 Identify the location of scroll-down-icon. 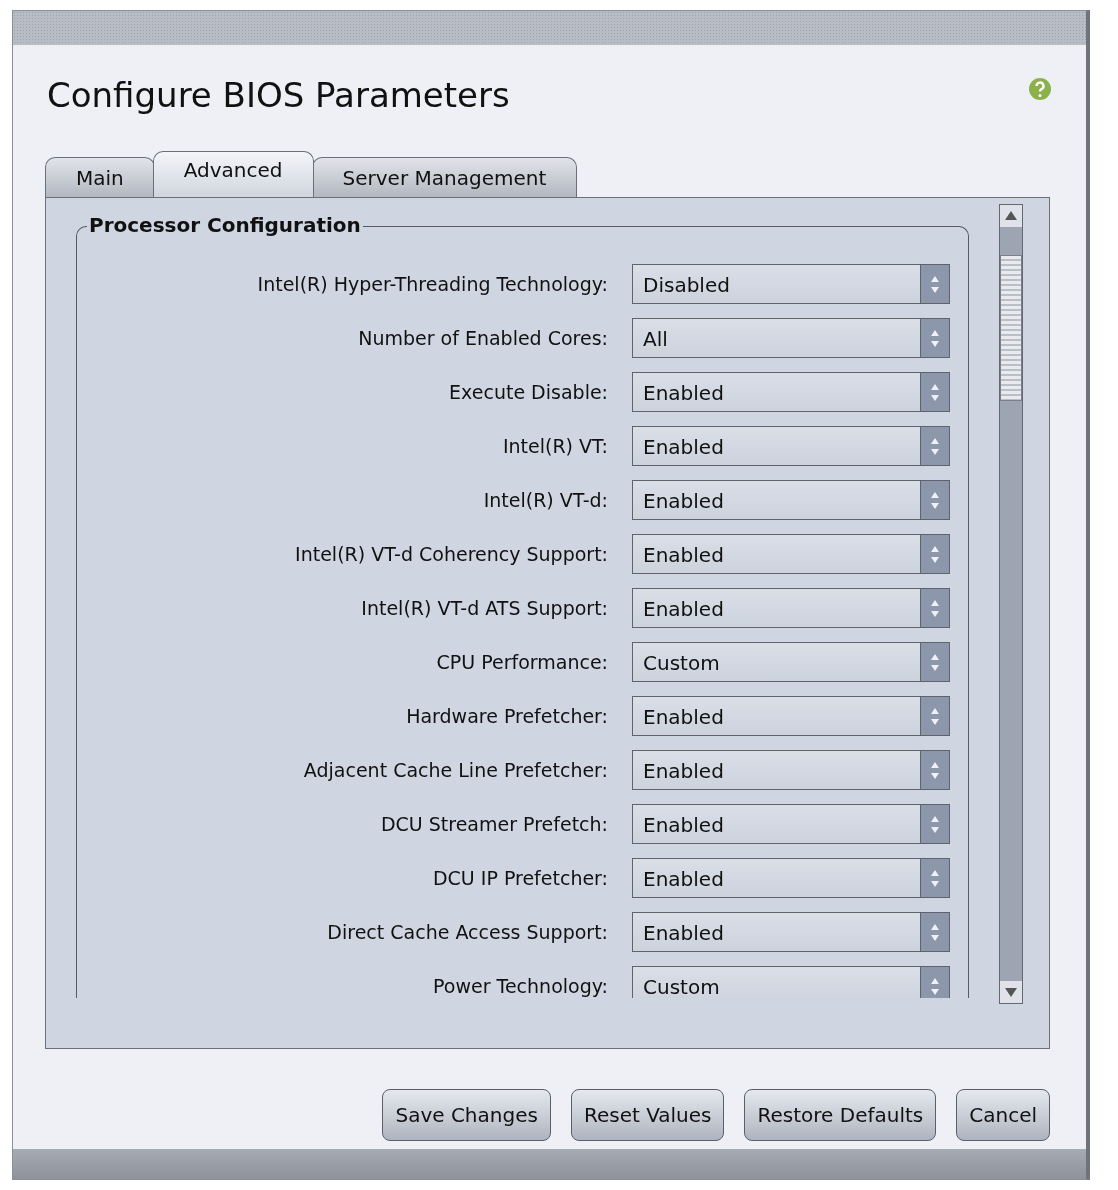
(1011, 992).